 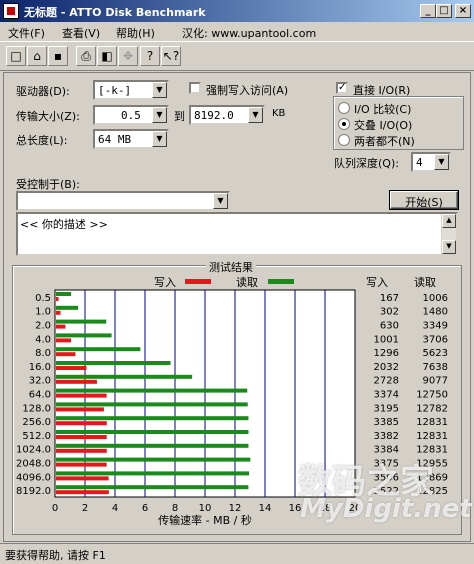 What do you see at coordinates (43, 353) in the screenshot?
I see `y-tick-label: 8.0` at bounding box center [43, 353].